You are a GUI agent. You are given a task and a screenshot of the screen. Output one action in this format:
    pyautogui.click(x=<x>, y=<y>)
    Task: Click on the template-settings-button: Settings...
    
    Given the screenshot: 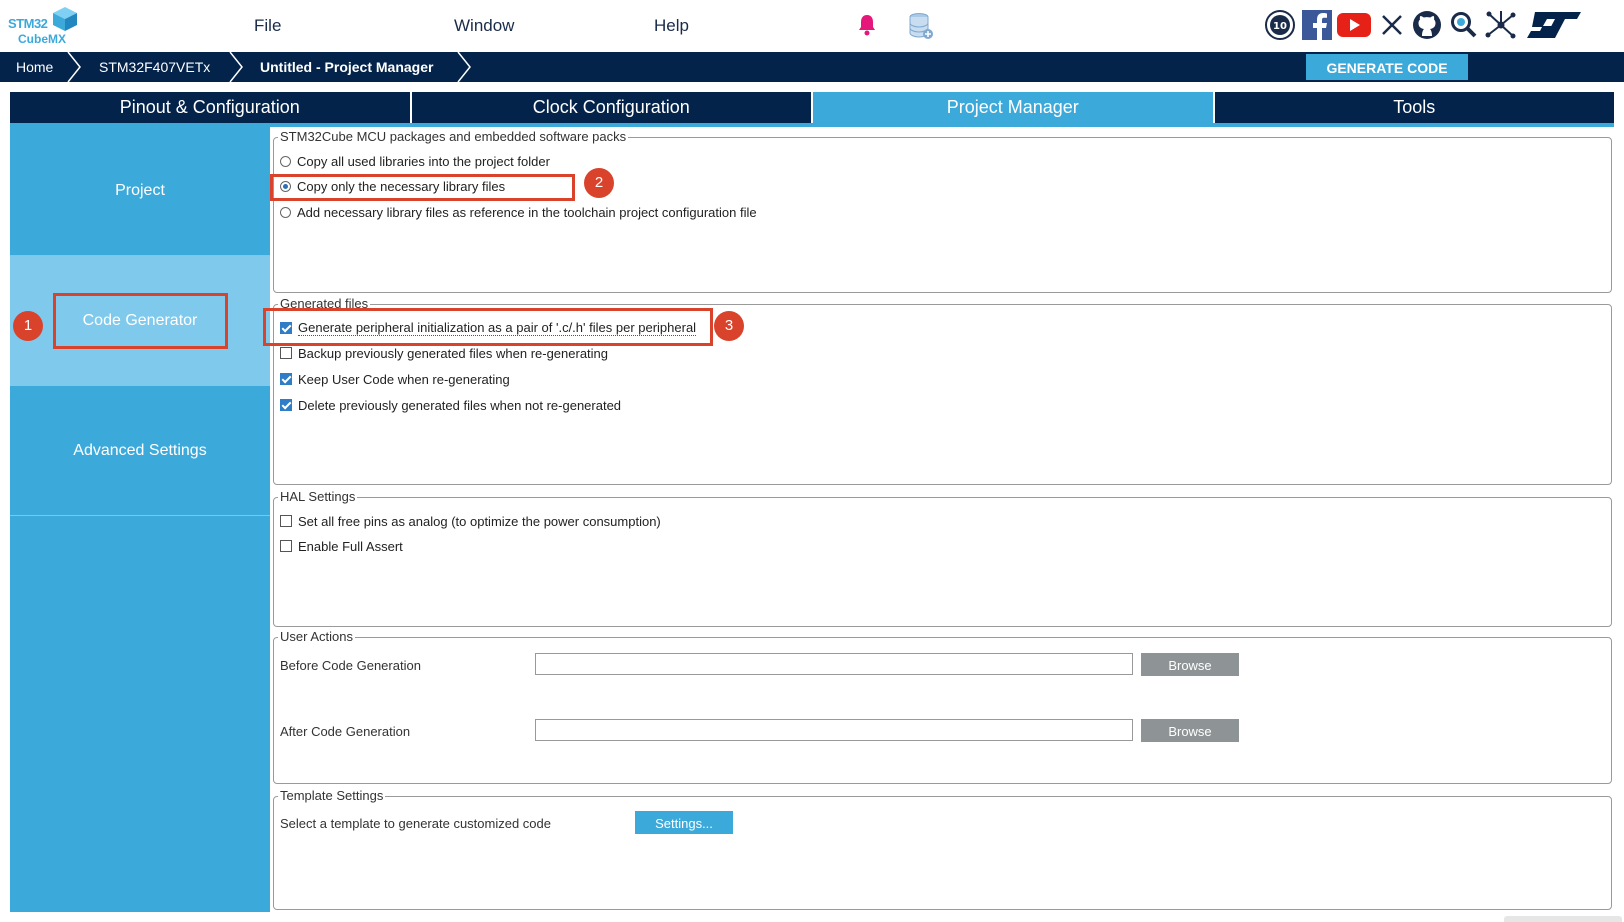 What is the action you would take?
    pyautogui.click(x=684, y=822)
    